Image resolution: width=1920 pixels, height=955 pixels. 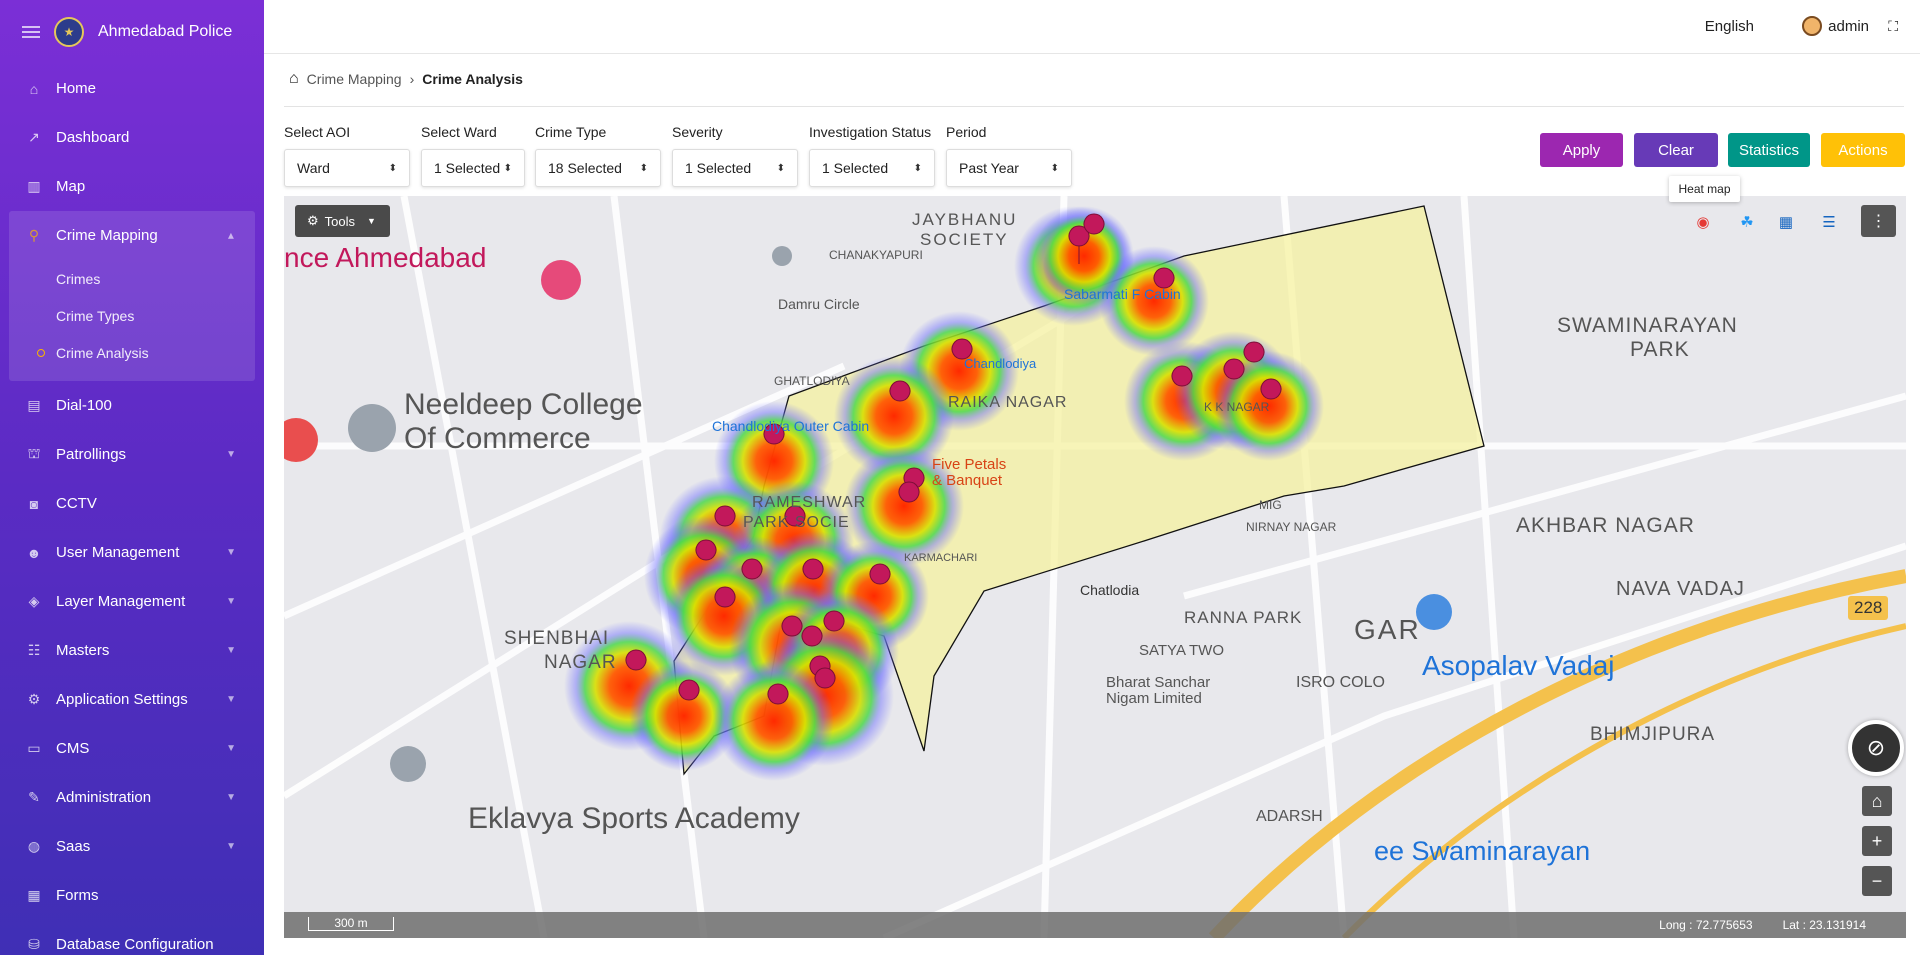 What do you see at coordinates (1829, 222) in the screenshot?
I see `list-icon: ☰` at bounding box center [1829, 222].